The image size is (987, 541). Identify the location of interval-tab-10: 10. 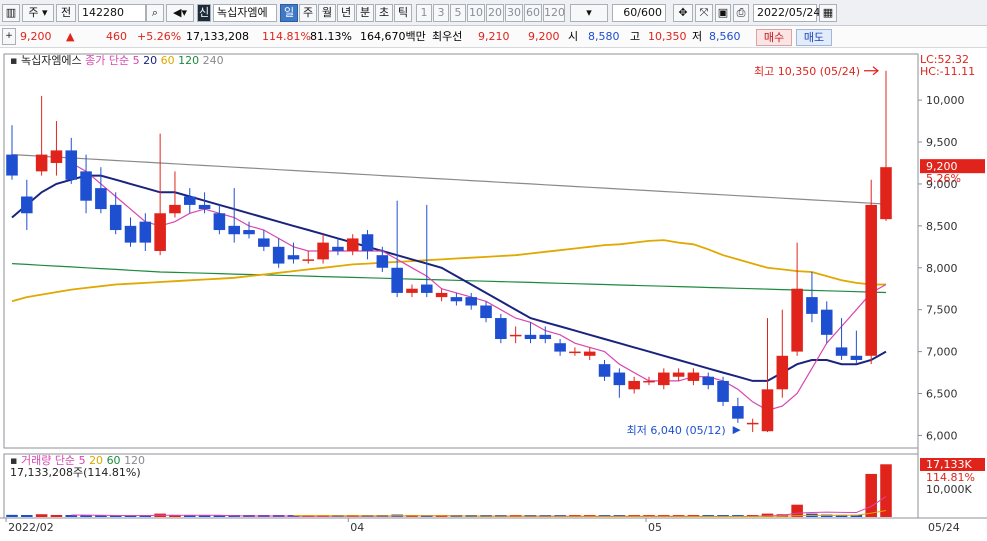
(476, 13).